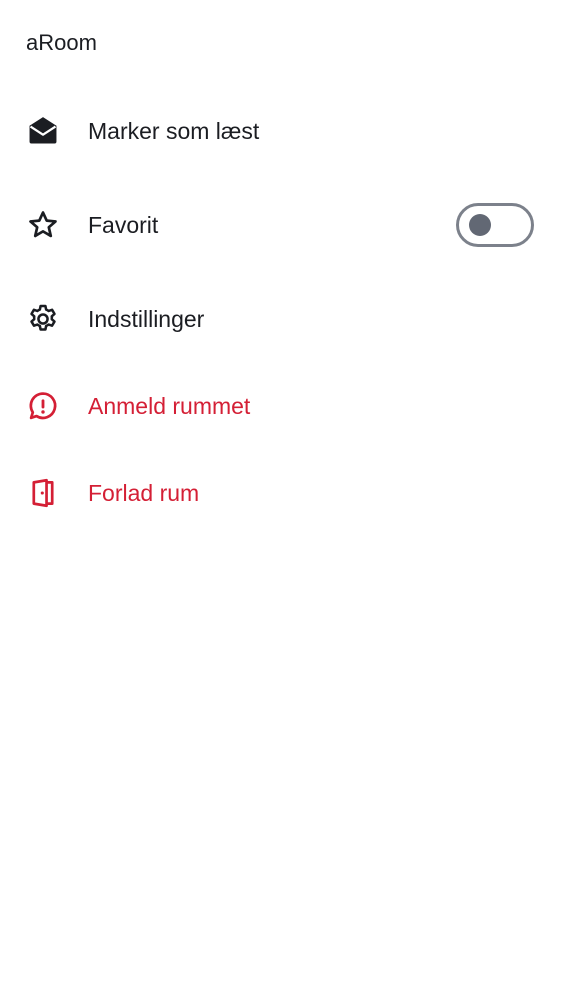 The height and width of the screenshot is (1000, 562). Describe the element at coordinates (43, 406) in the screenshot. I see `report-icon` at that location.